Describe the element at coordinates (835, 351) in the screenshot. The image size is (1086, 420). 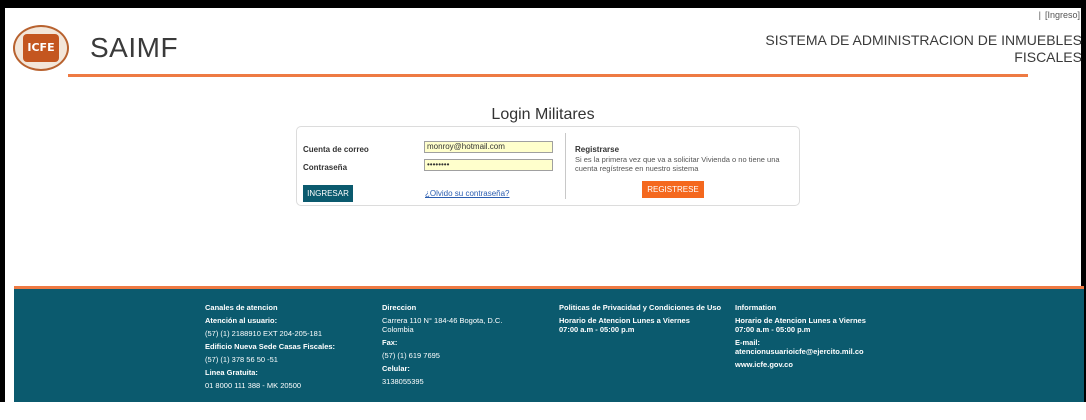
I see `footer-email-link: atencionusuarioicfe@ejercito.mil.co` at that location.